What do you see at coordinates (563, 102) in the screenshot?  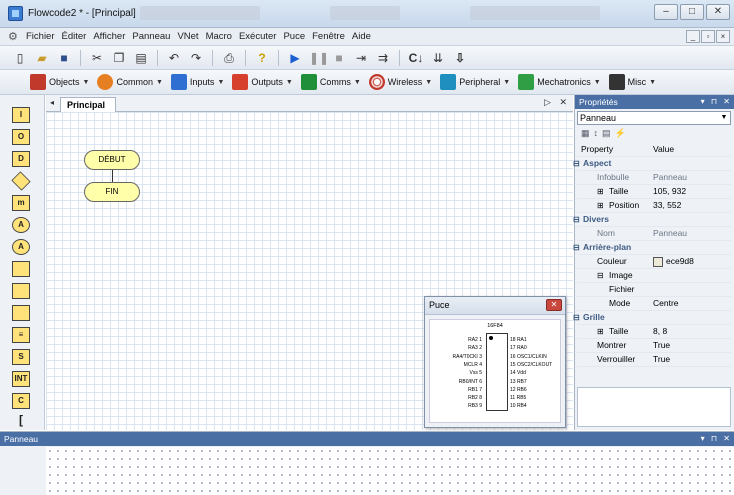 I see `close-tab-icon: ✕` at bounding box center [563, 102].